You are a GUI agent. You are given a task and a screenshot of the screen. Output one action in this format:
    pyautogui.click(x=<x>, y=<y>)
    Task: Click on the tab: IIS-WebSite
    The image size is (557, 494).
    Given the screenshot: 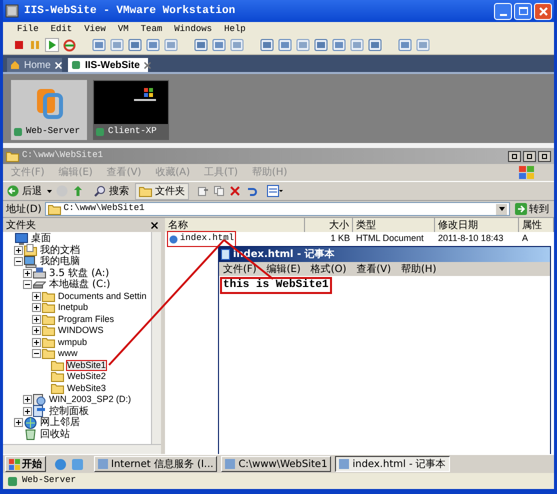 What is the action you would take?
    pyautogui.click(x=108, y=65)
    